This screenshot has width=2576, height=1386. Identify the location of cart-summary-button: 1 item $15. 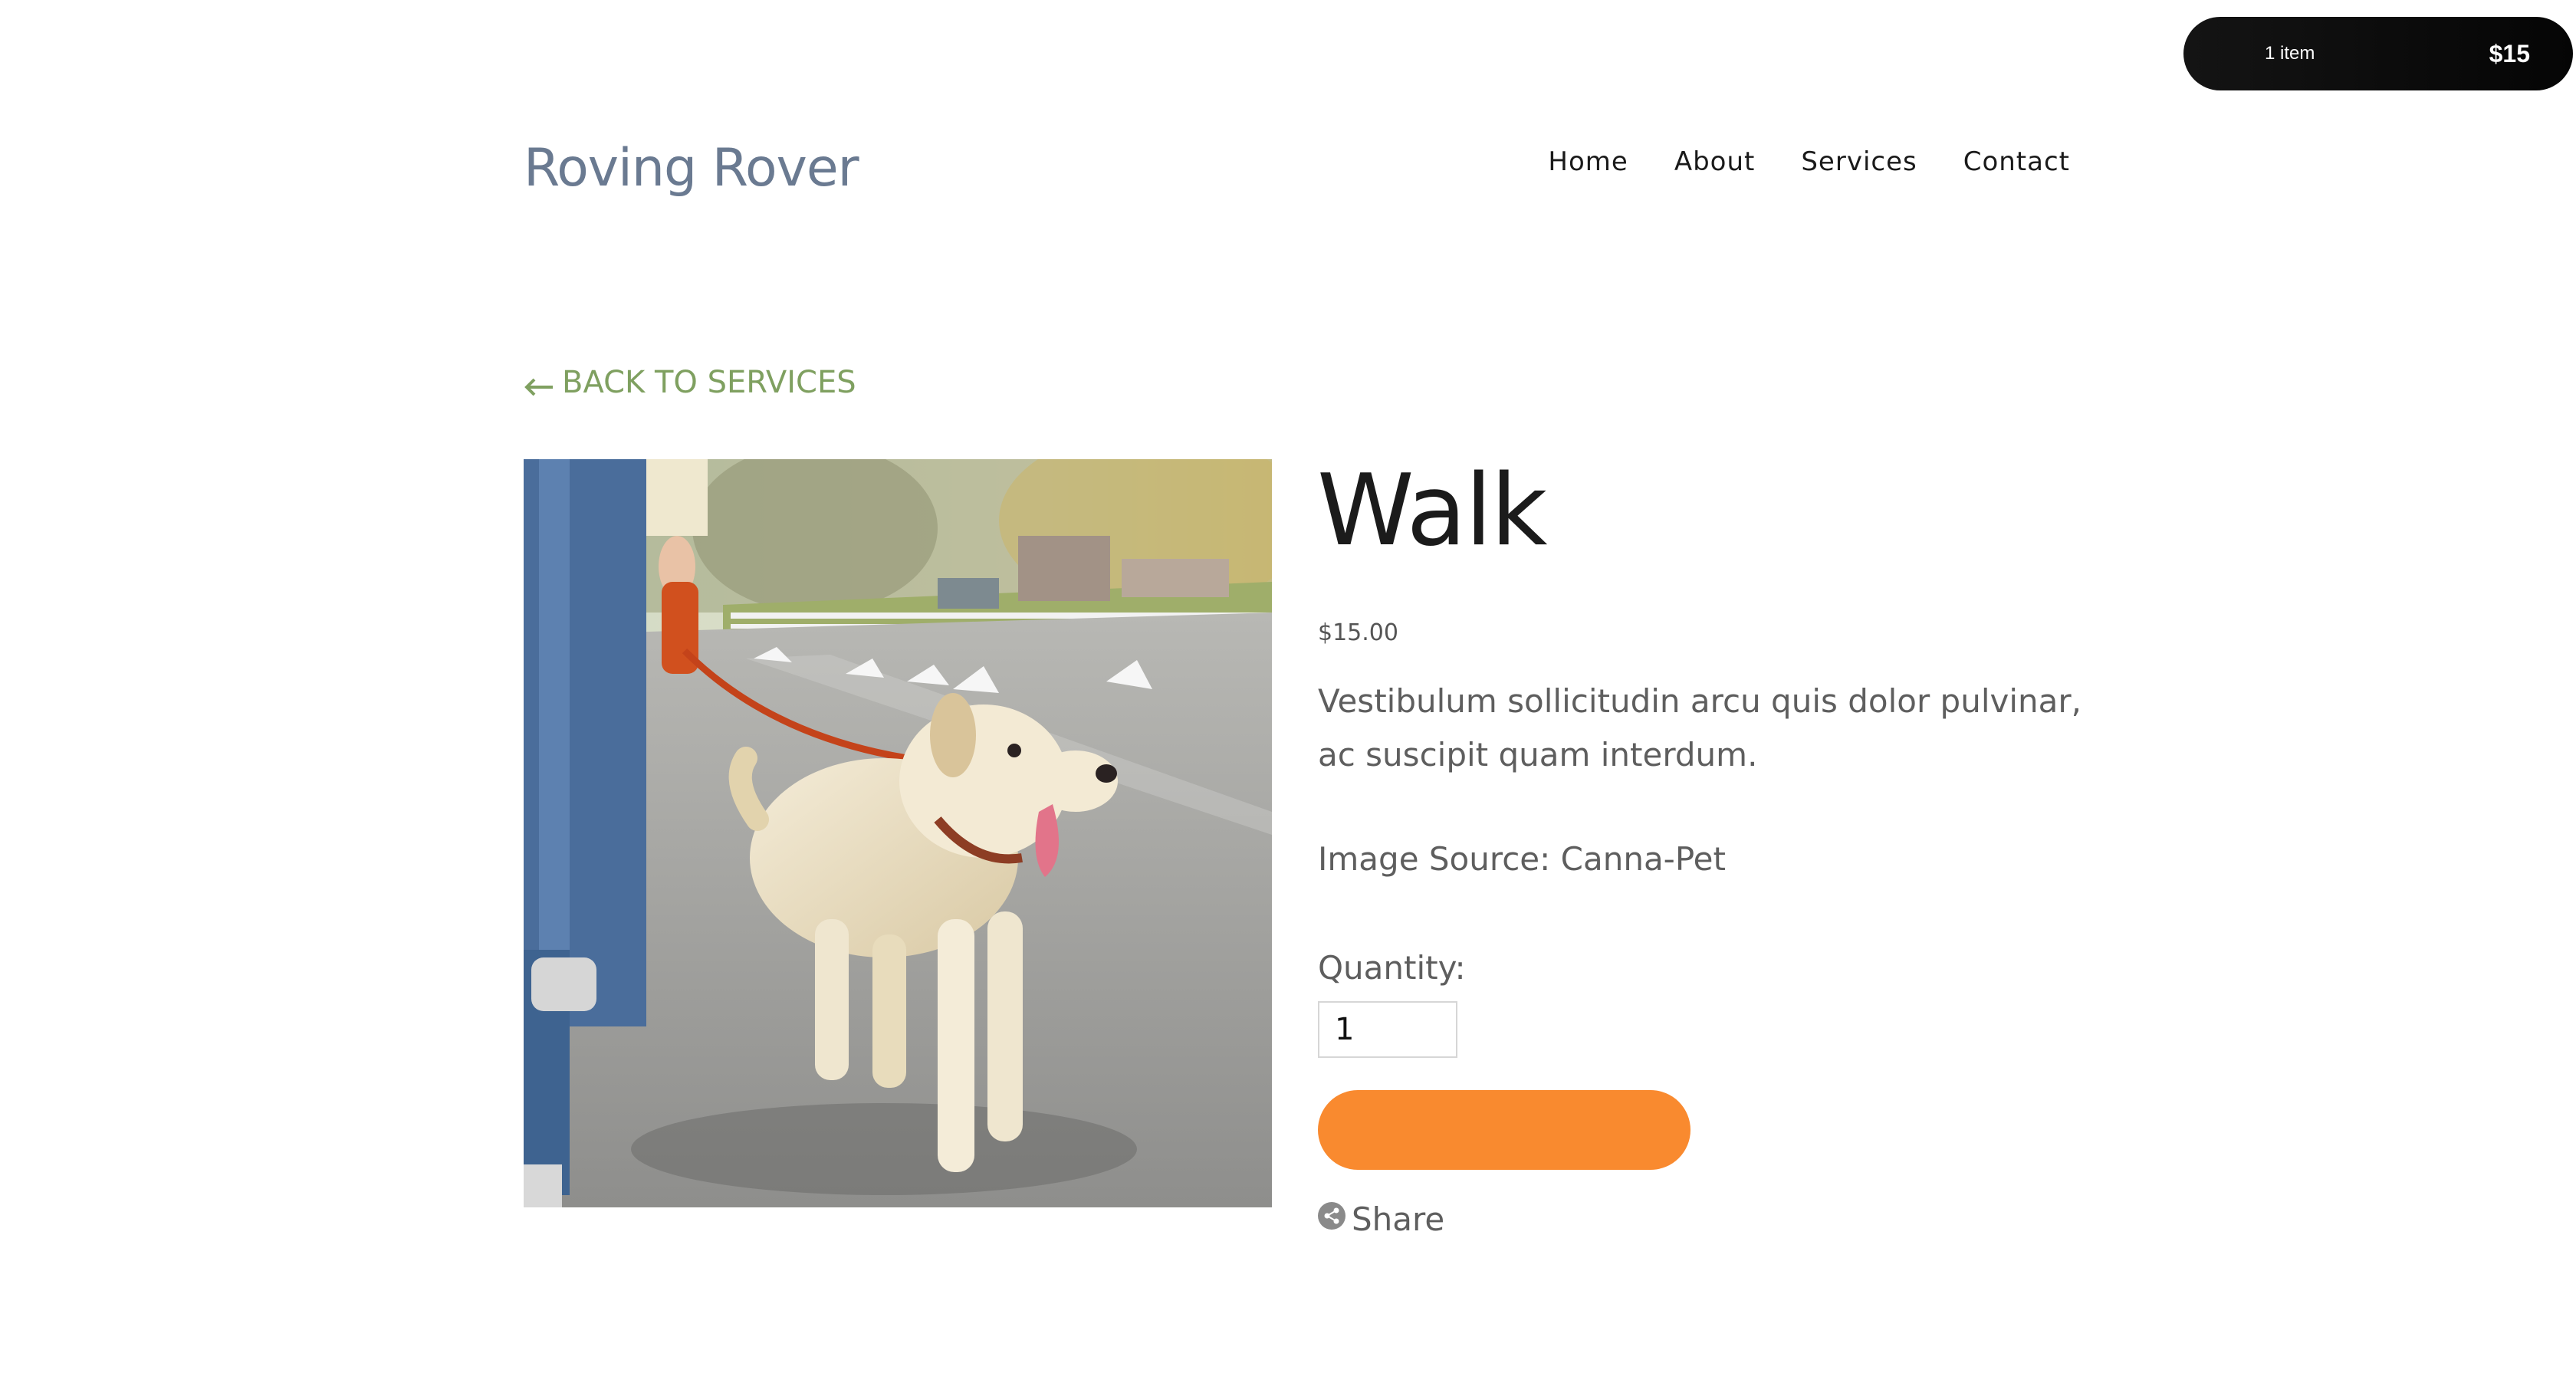
(2378, 53).